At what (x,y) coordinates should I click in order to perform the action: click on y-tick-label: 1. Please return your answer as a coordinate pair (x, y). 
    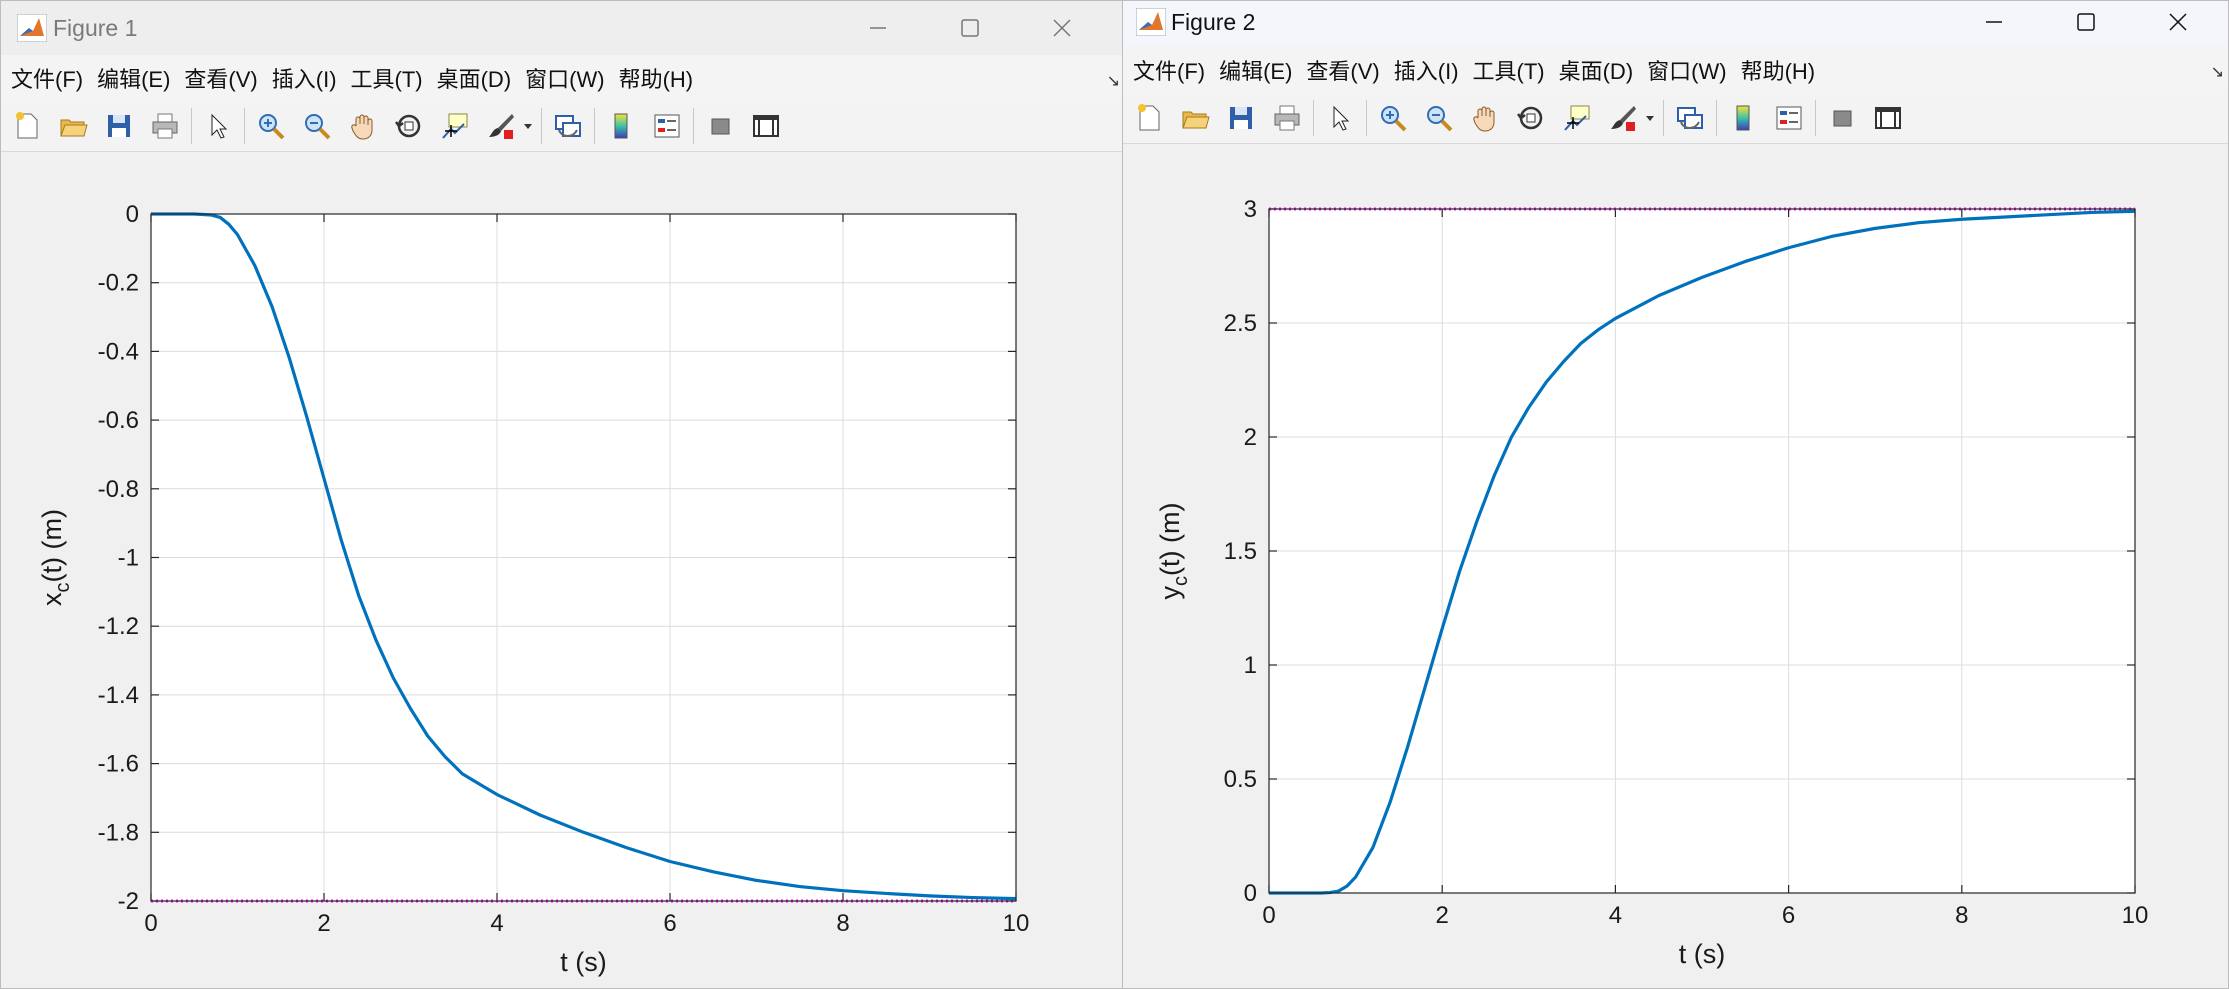
    Looking at the image, I should click on (1250, 665).